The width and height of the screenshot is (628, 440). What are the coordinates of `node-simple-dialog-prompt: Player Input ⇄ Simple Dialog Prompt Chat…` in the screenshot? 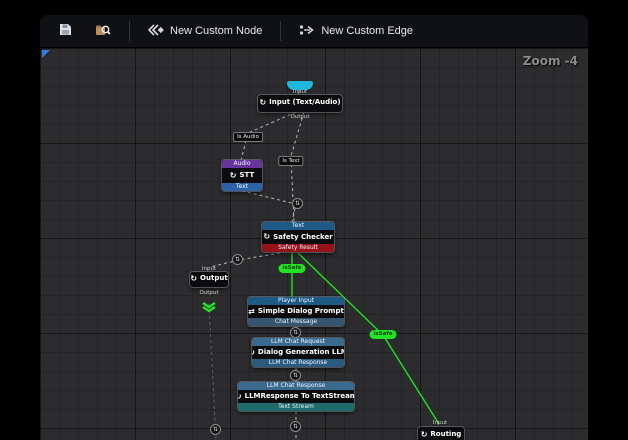 It's located at (296, 311).